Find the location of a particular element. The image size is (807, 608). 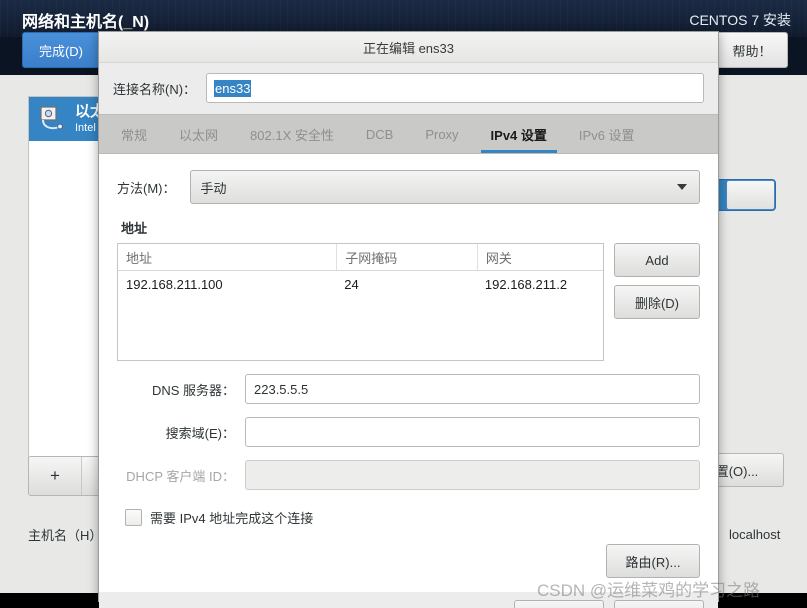

method-value: 手动 is located at coordinates (213, 188).